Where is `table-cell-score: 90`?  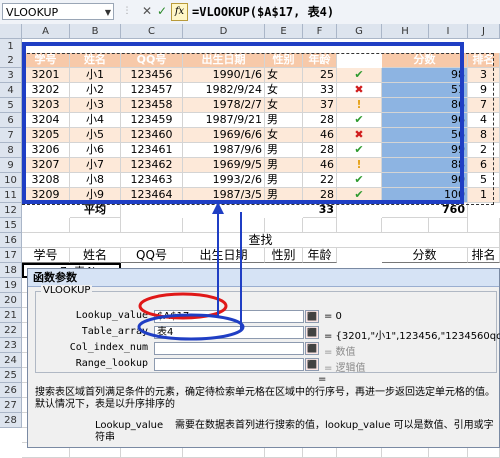 table-cell-score: 90 is located at coordinates (425, 180).